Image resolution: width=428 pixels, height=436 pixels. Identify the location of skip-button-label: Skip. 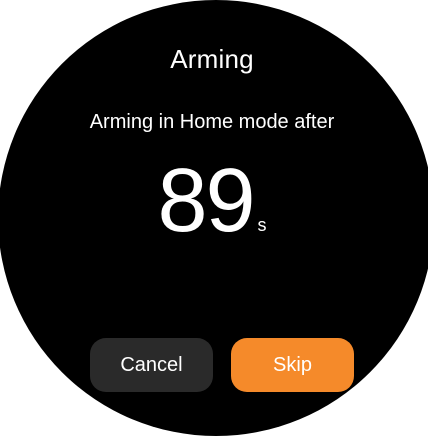
(292, 364).